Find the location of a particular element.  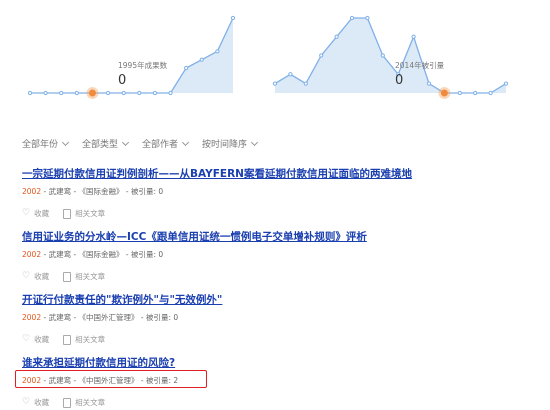

filter-author: 全部作者 is located at coordinates (166, 143).